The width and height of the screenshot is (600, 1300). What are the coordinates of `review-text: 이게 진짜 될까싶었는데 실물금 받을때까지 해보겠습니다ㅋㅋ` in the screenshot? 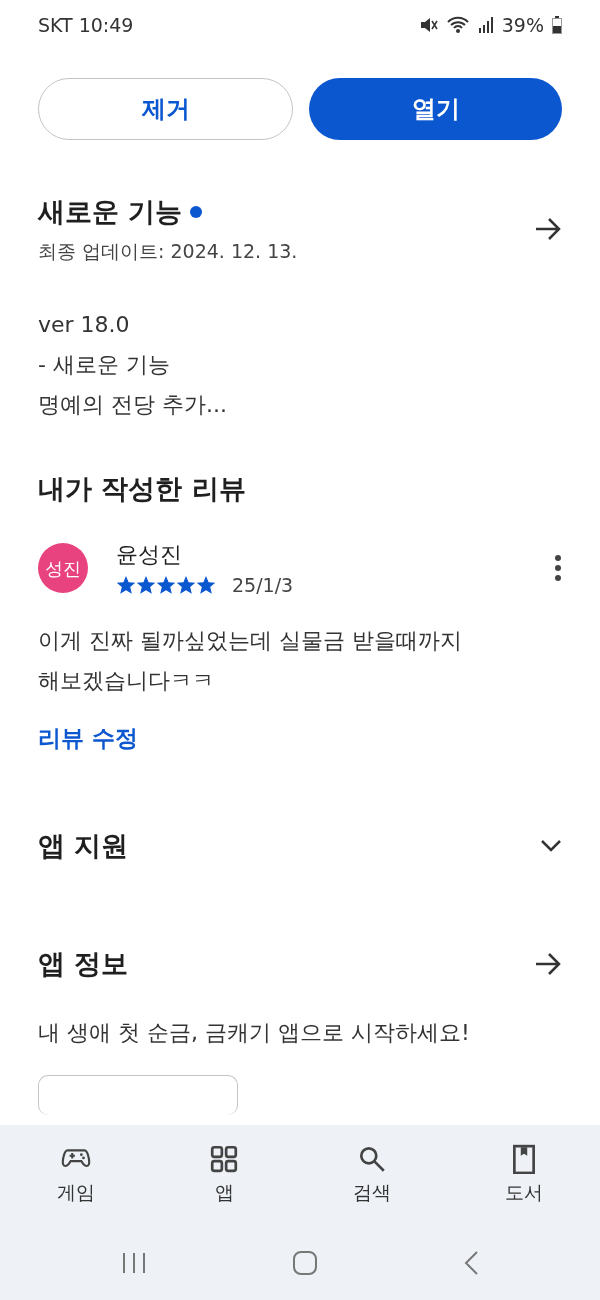 It's located at (250, 661).